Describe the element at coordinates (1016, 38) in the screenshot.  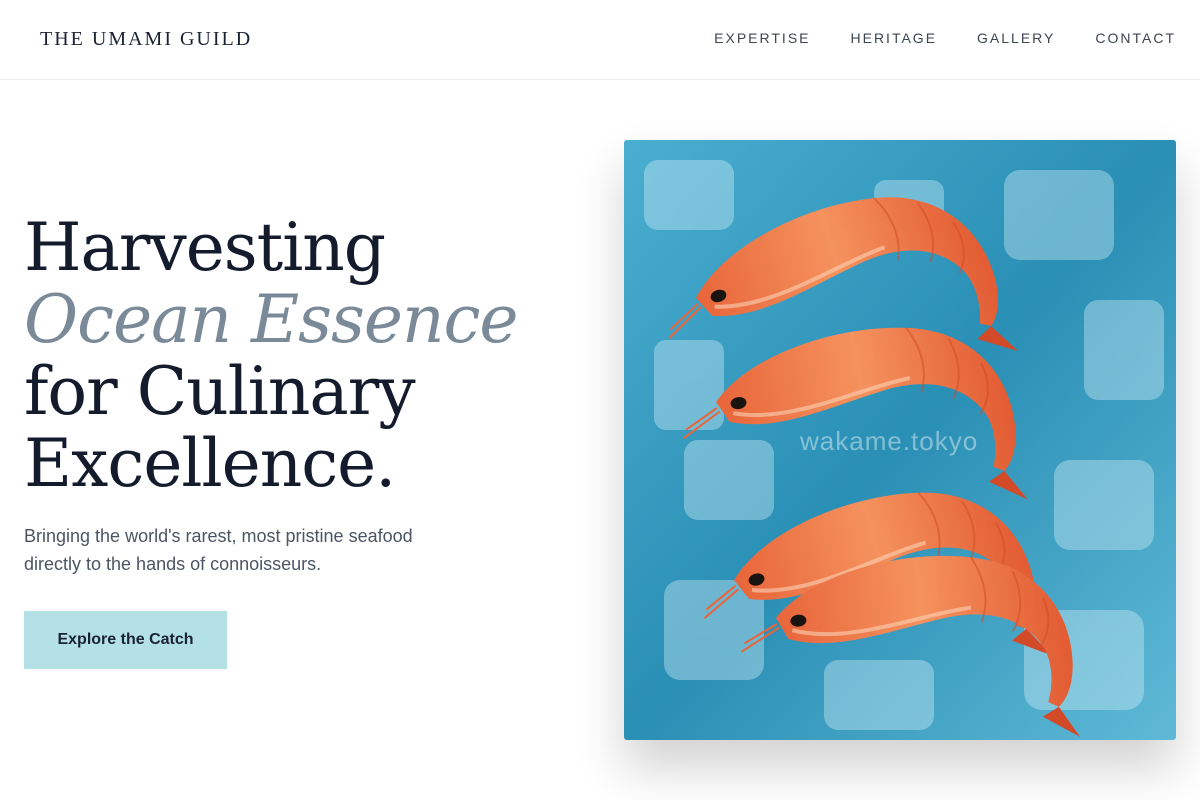
I see `nav-item-gallery: GALLERY` at that location.